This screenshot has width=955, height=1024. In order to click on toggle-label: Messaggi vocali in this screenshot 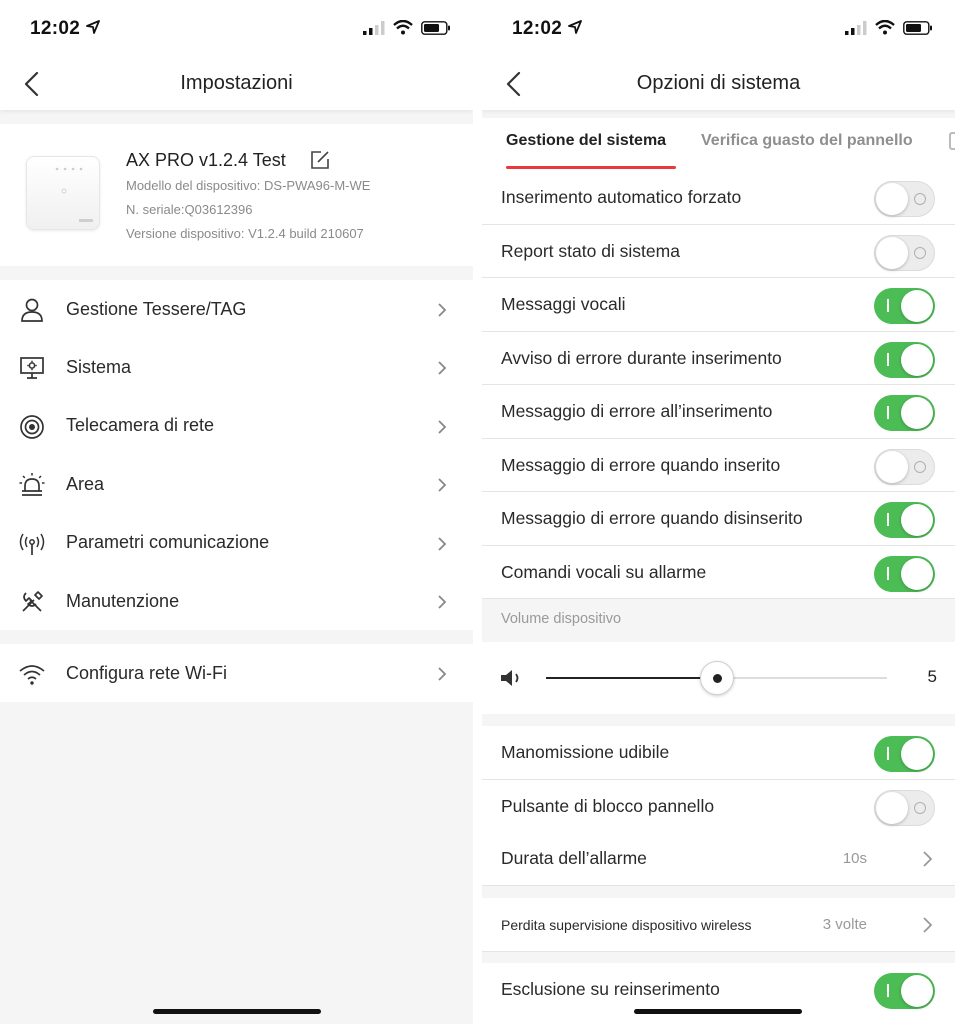, I will do `click(563, 304)`.